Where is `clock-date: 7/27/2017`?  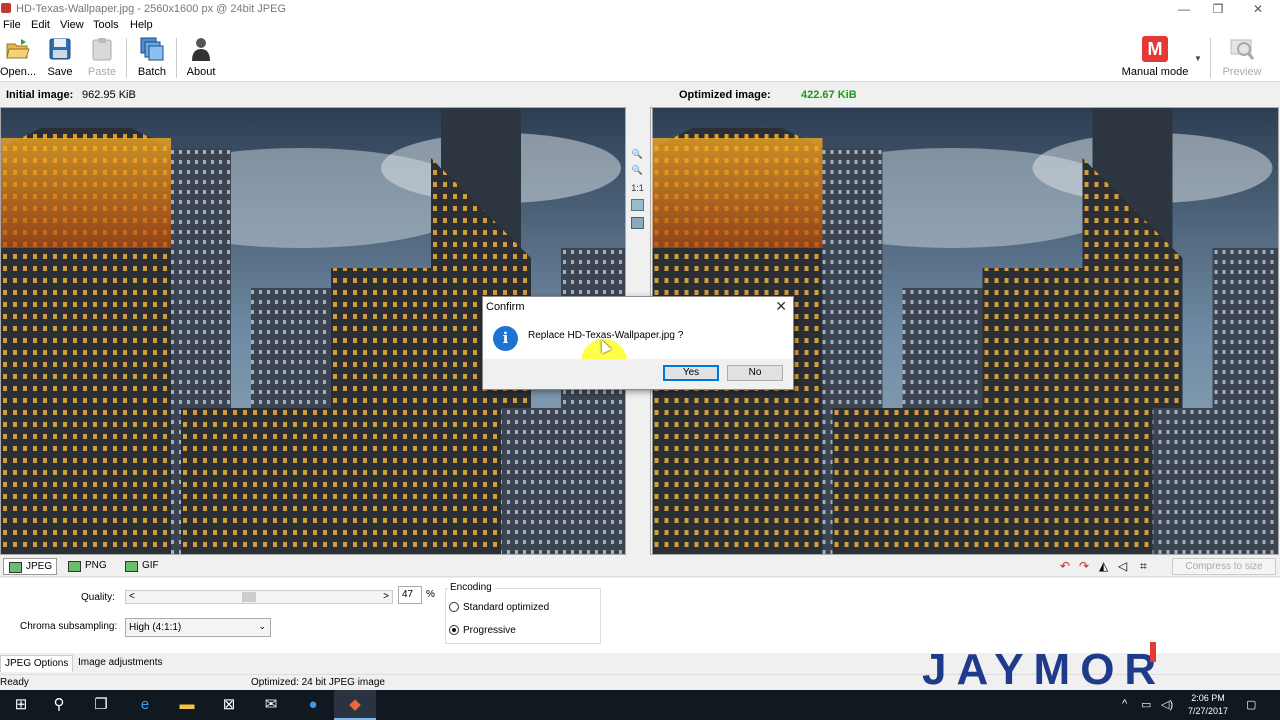
clock-date: 7/27/2017 is located at coordinates (1208, 711).